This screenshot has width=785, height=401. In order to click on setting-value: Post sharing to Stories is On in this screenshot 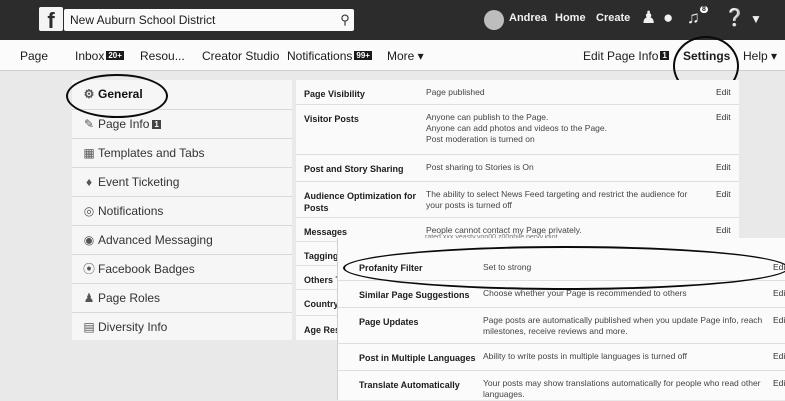, I will do `click(480, 167)`.